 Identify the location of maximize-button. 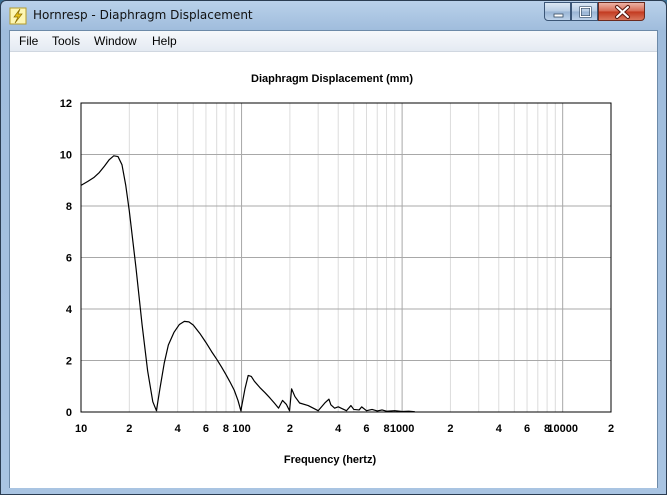
(584, 11).